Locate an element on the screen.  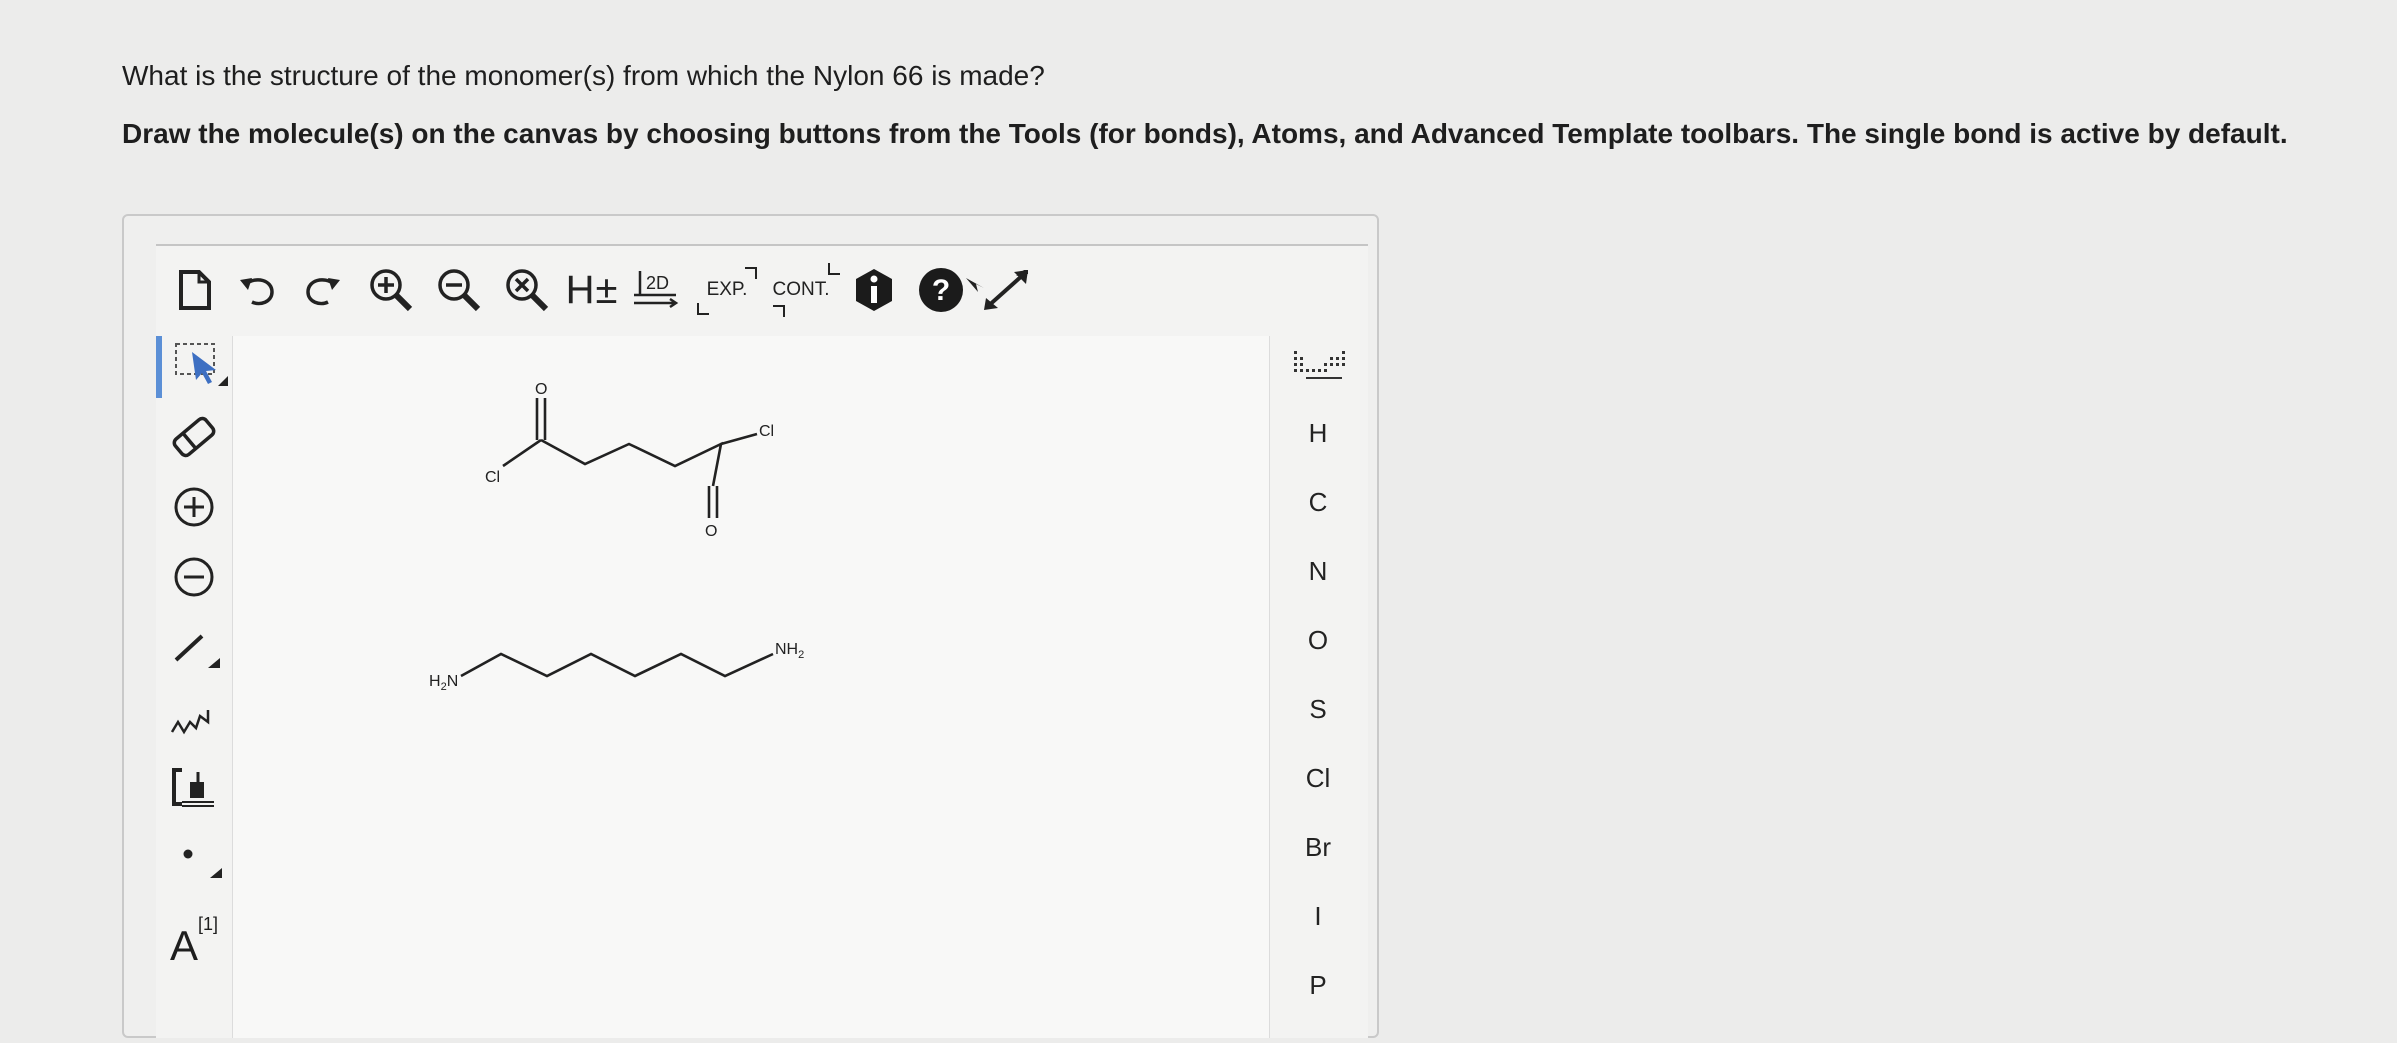
new-document-icon is located at coordinates (195, 290).